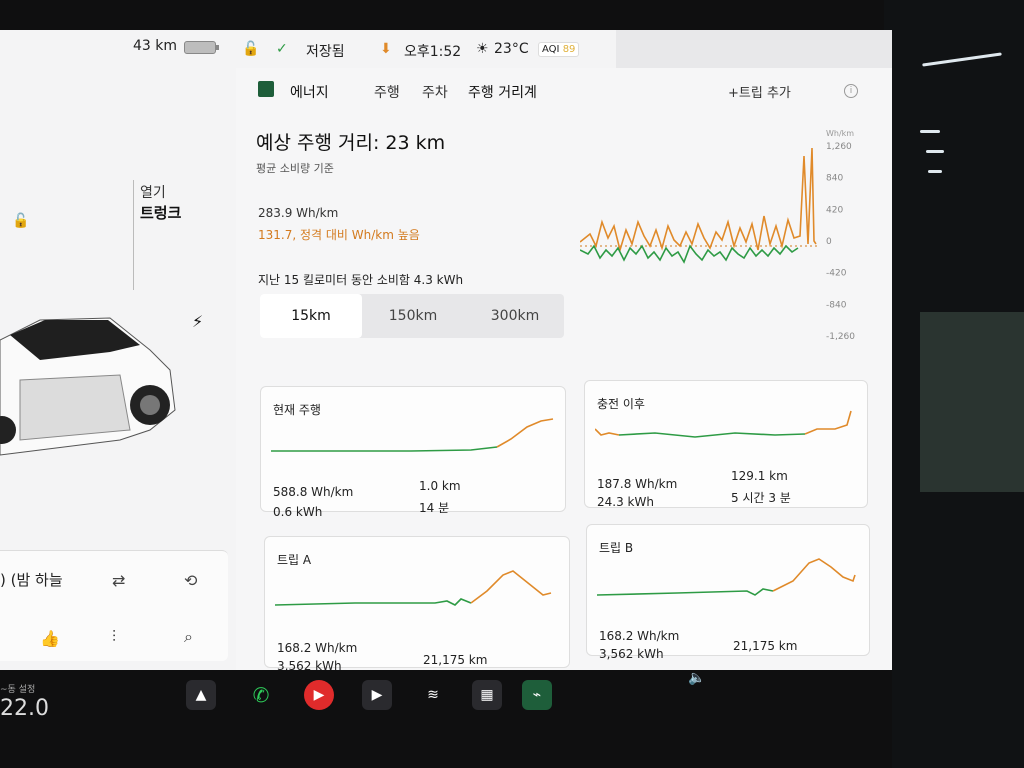 This screenshot has width=1024, height=768. Describe the element at coordinates (250, 49) in the screenshot. I see `lock-icon: 🔓` at that location.